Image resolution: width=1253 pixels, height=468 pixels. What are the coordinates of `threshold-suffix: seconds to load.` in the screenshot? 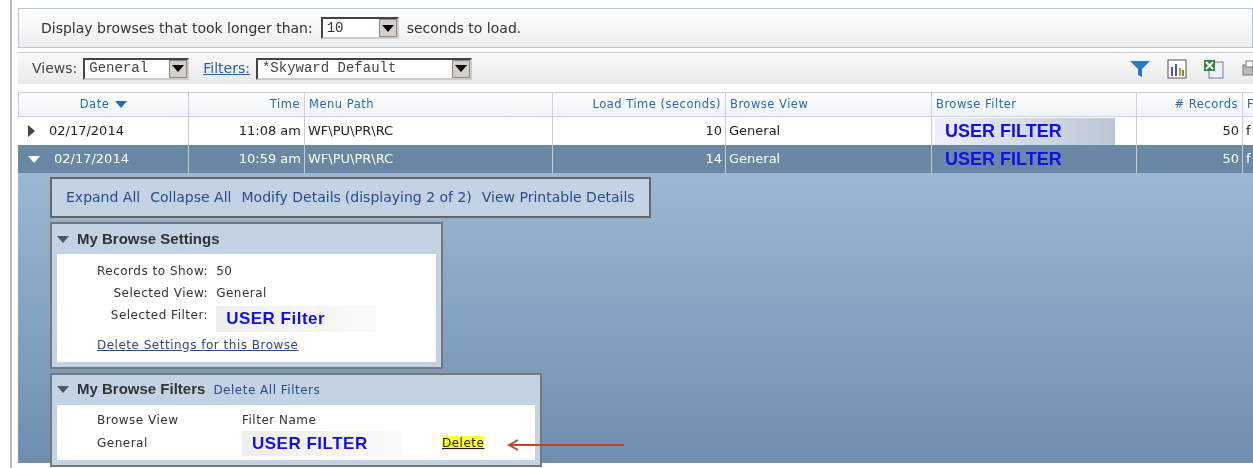 It's located at (464, 28).